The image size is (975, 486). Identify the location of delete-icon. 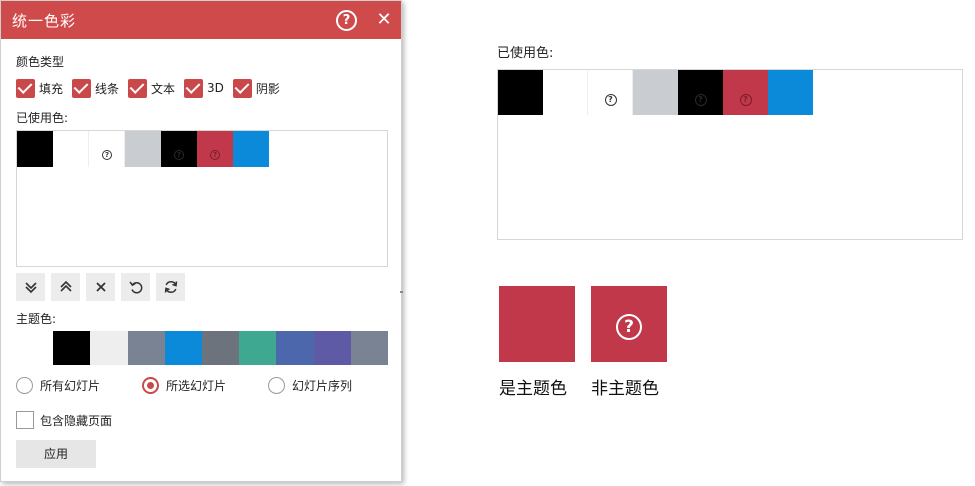
(100, 287).